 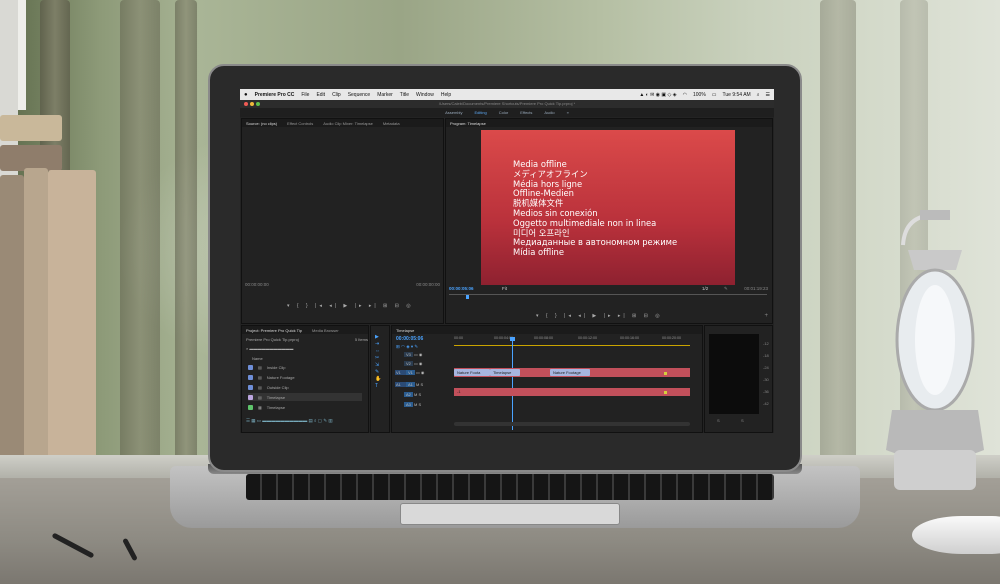 What do you see at coordinates (305, 397) in the screenshot?
I see `project-item: ▤ Timelapse` at bounding box center [305, 397].